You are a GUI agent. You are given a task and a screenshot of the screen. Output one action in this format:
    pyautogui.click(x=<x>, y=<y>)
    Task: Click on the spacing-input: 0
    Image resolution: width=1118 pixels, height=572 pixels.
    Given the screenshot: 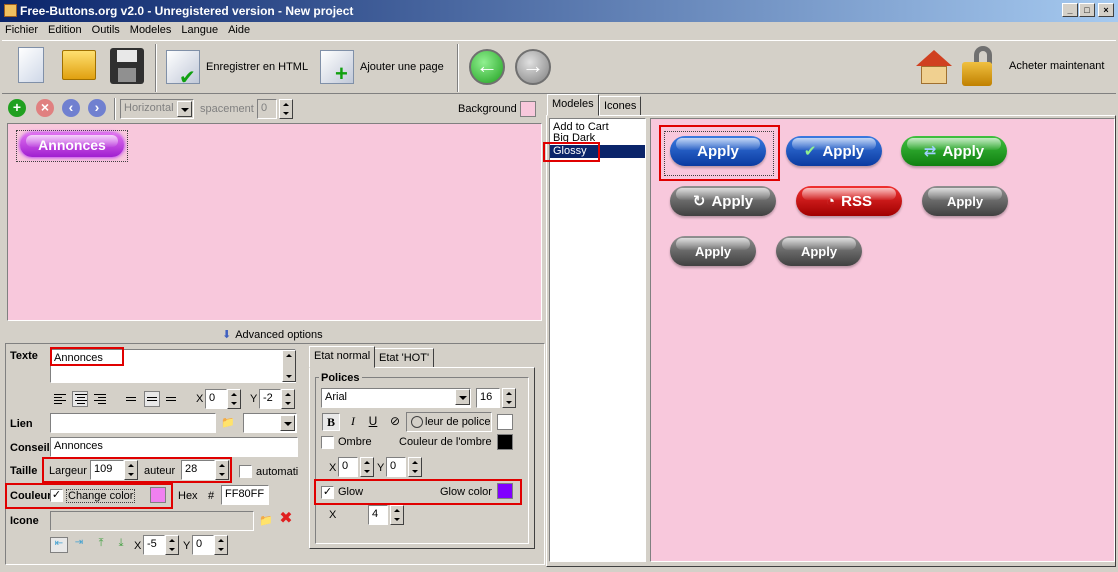 What is the action you would take?
    pyautogui.click(x=267, y=109)
    